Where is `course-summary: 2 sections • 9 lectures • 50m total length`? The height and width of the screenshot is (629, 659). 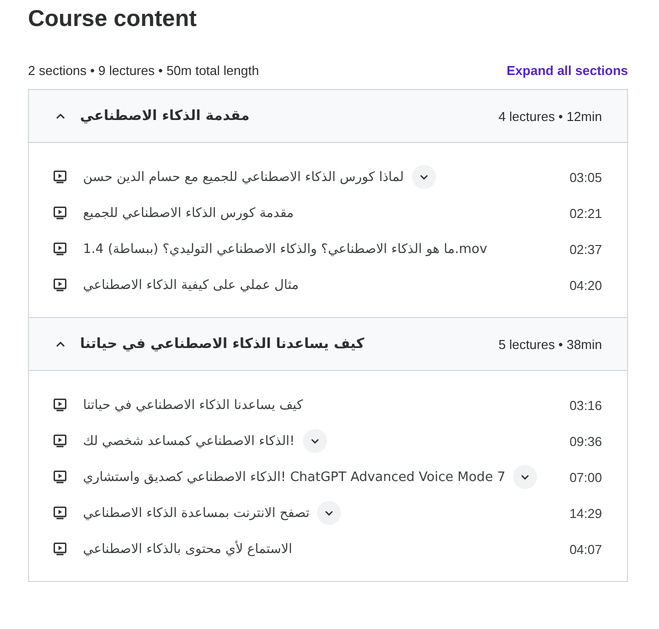 course-summary: 2 sections • 9 lectures • 50m total length is located at coordinates (143, 70).